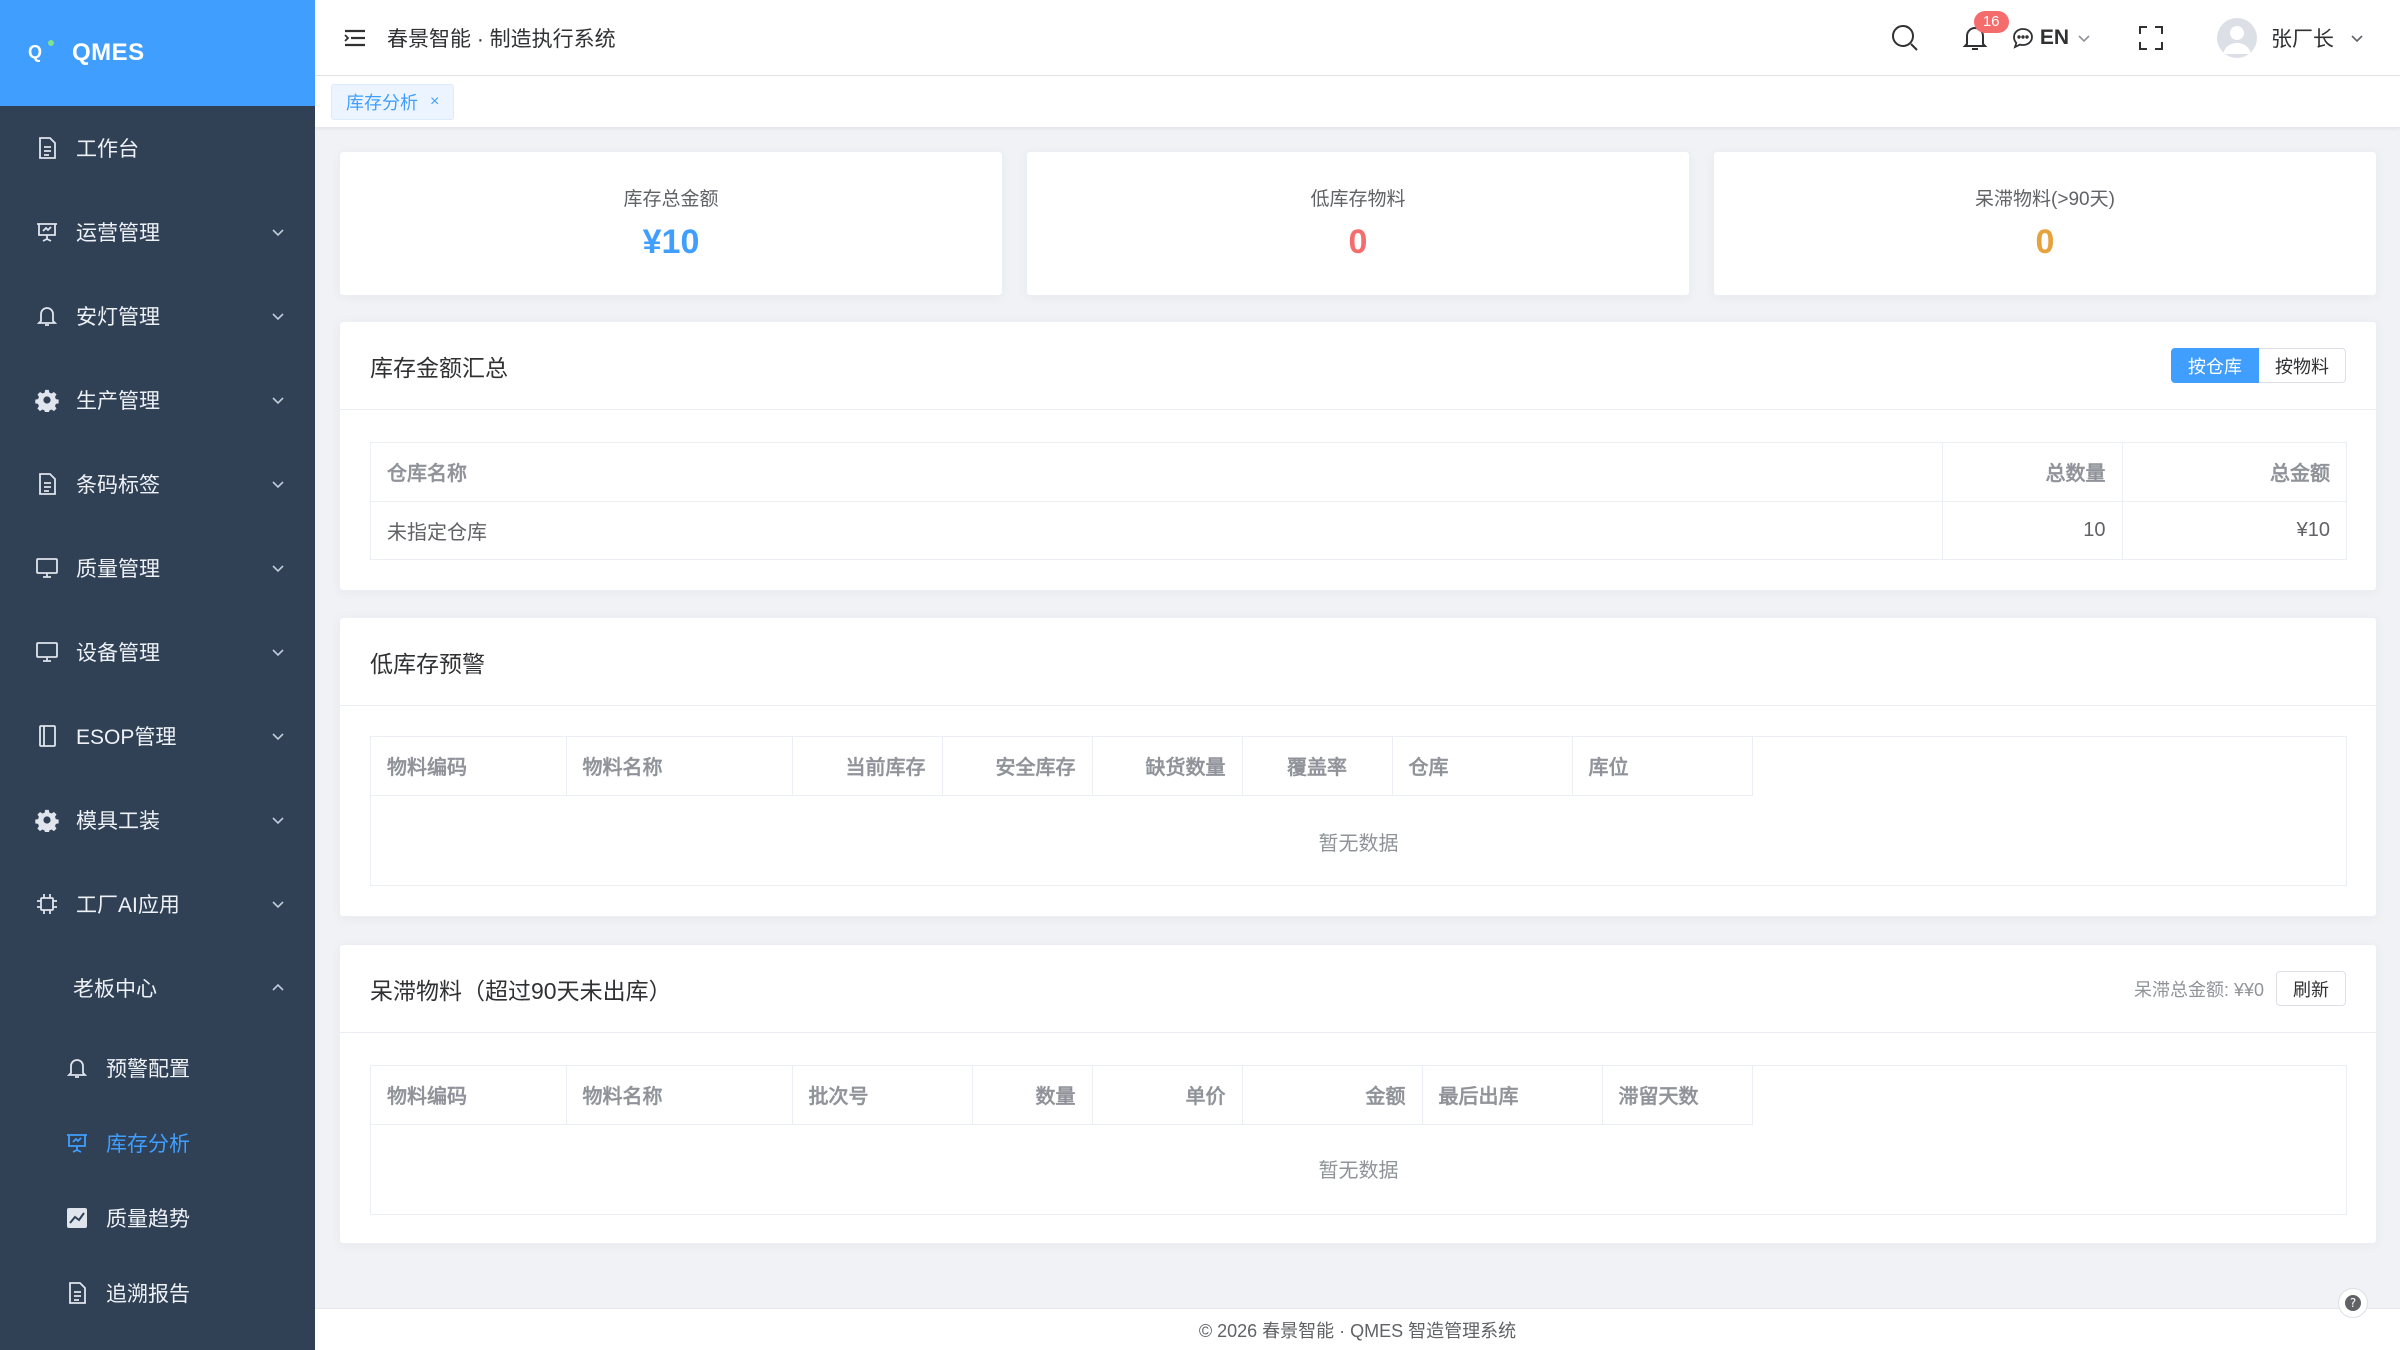 This screenshot has width=2400, height=1350. What do you see at coordinates (1167, 766) in the screenshot?
I see `column-header: 缺货数量` at bounding box center [1167, 766].